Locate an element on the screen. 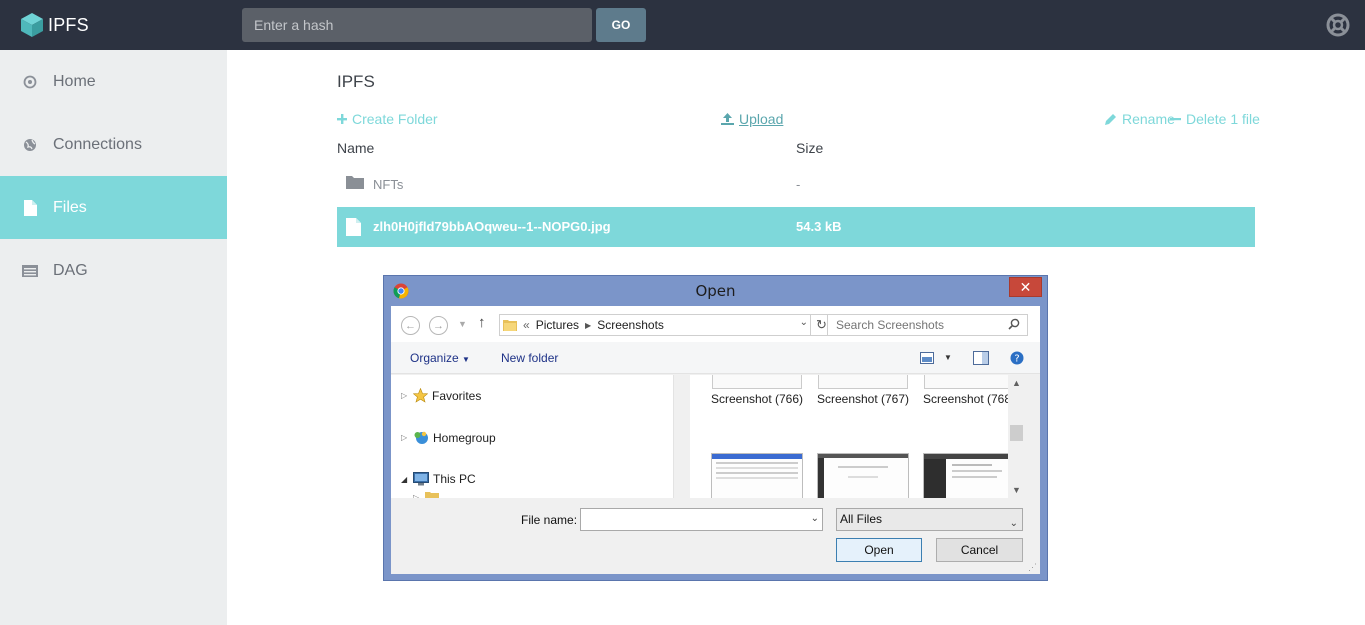  scroll-down-icon: ▼ is located at coordinates (1016, 490).